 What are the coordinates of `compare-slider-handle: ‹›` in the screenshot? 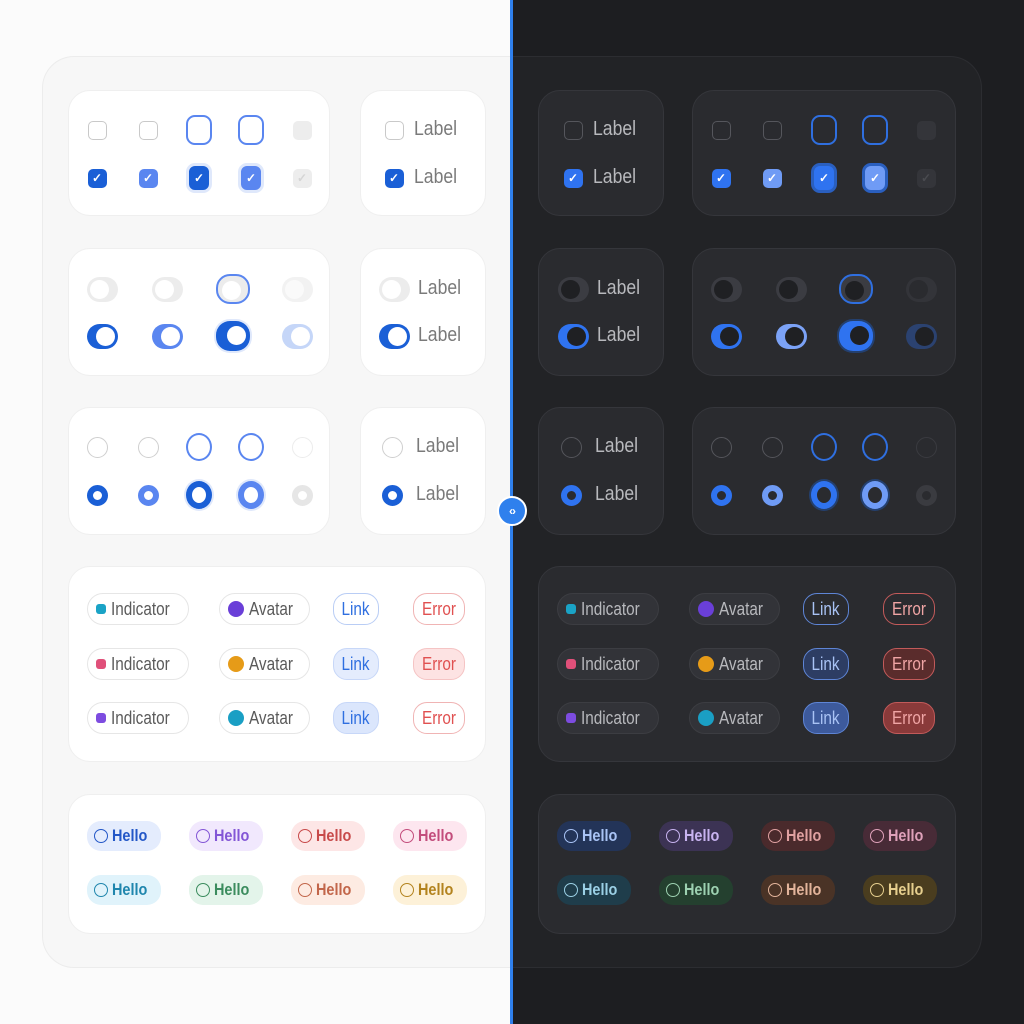 It's located at (512, 511).